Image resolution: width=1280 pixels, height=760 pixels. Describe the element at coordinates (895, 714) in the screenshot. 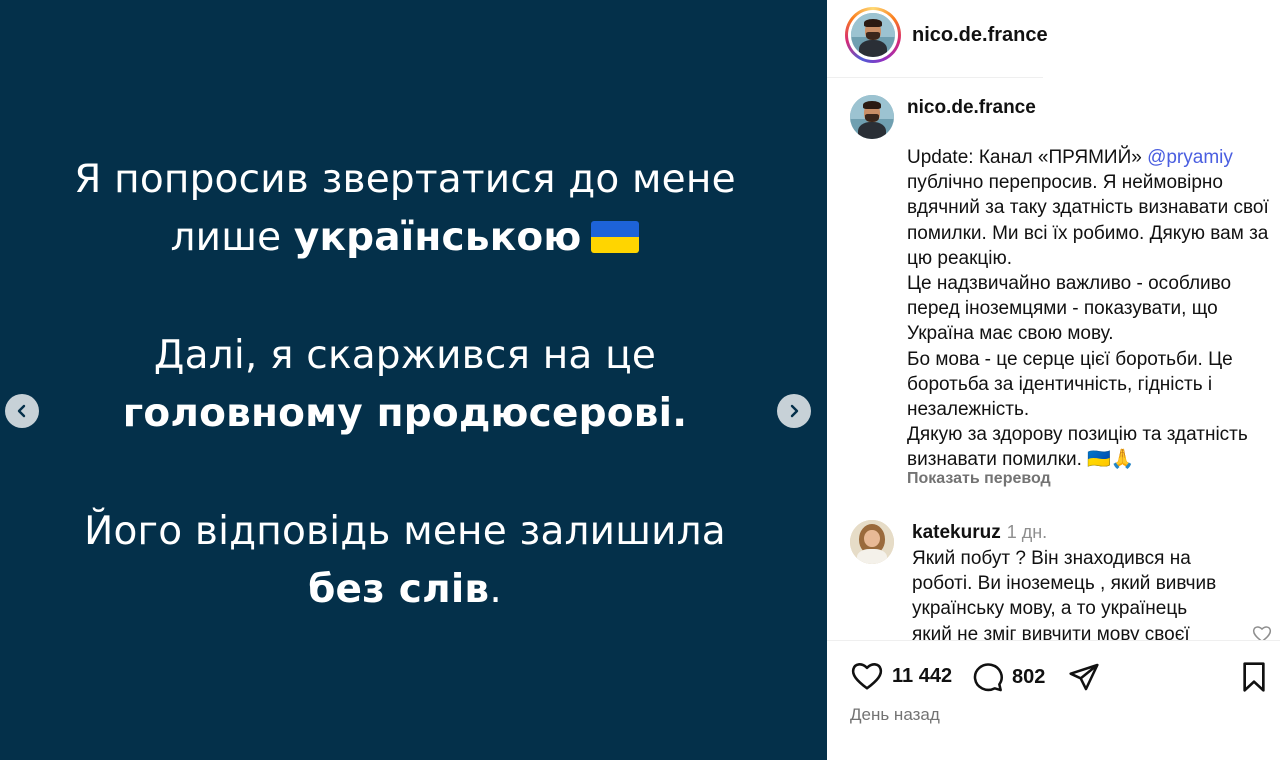

I see `post-date: День назад` at that location.